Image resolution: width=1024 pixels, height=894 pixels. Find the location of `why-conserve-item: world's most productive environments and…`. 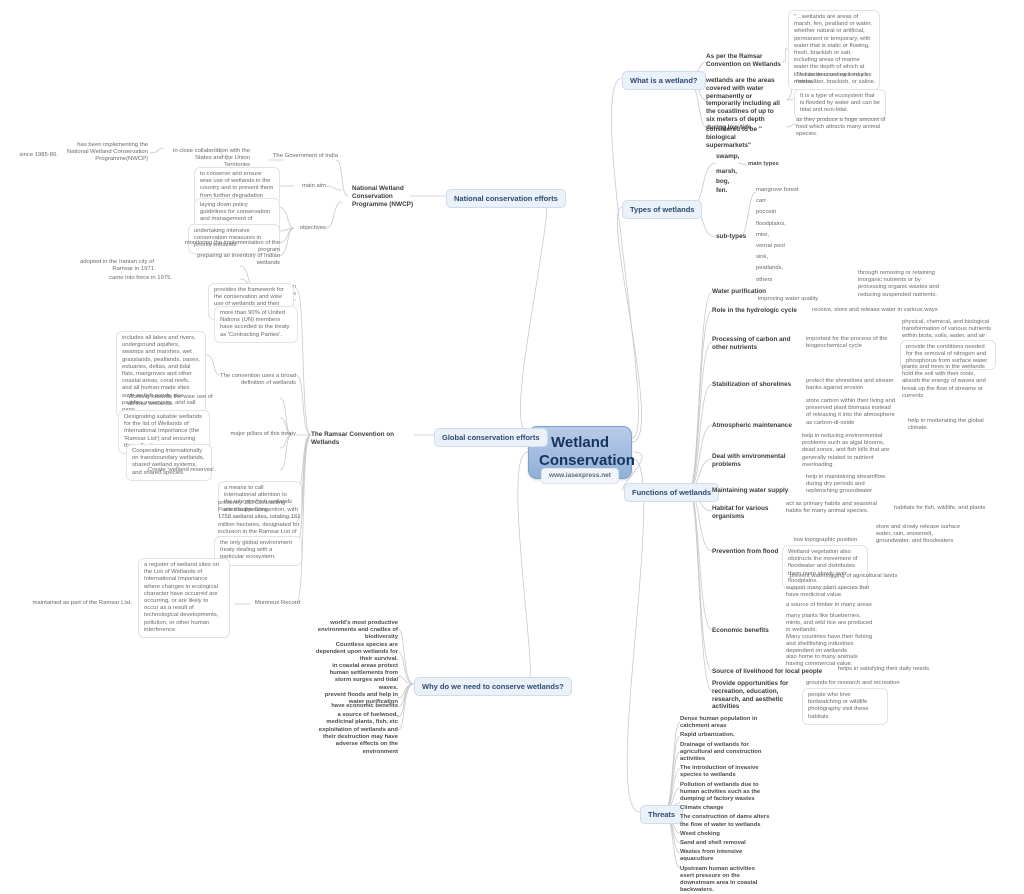

why-conserve-item: world's most productive environments and… is located at coordinates (357, 630).